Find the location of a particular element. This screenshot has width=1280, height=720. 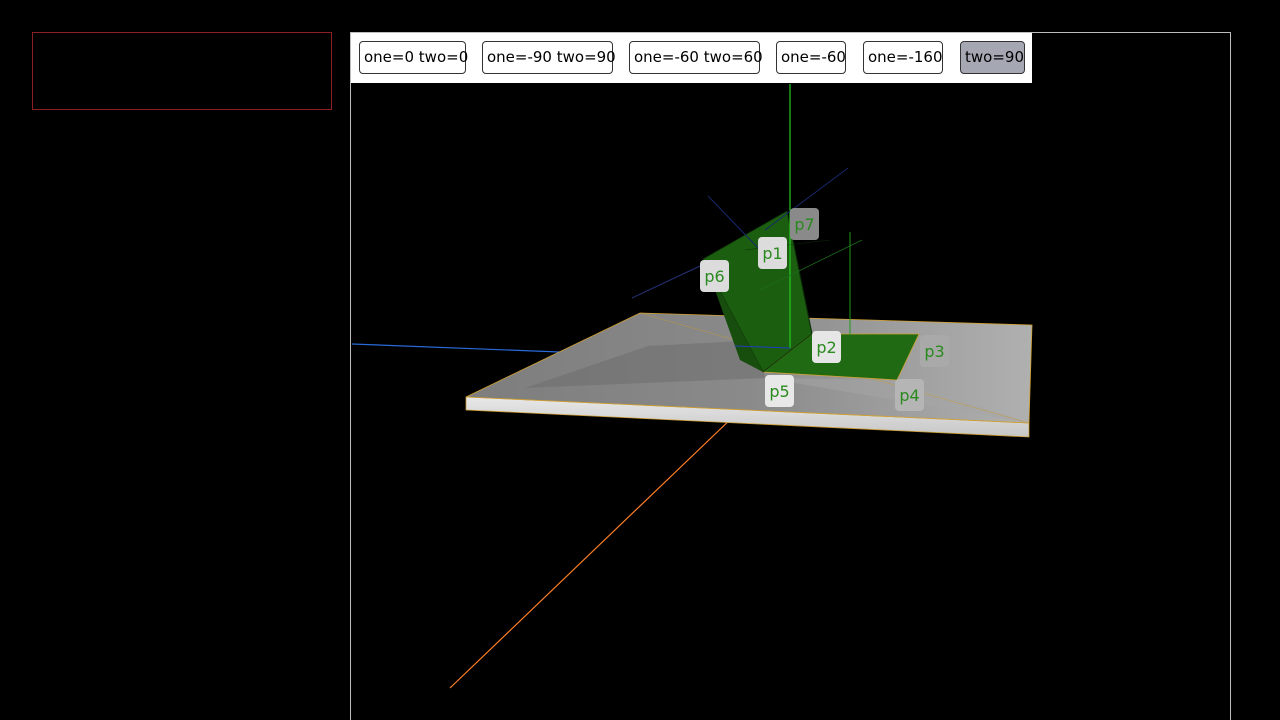

point-label-p2-text: p2 is located at coordinates (826, 347).